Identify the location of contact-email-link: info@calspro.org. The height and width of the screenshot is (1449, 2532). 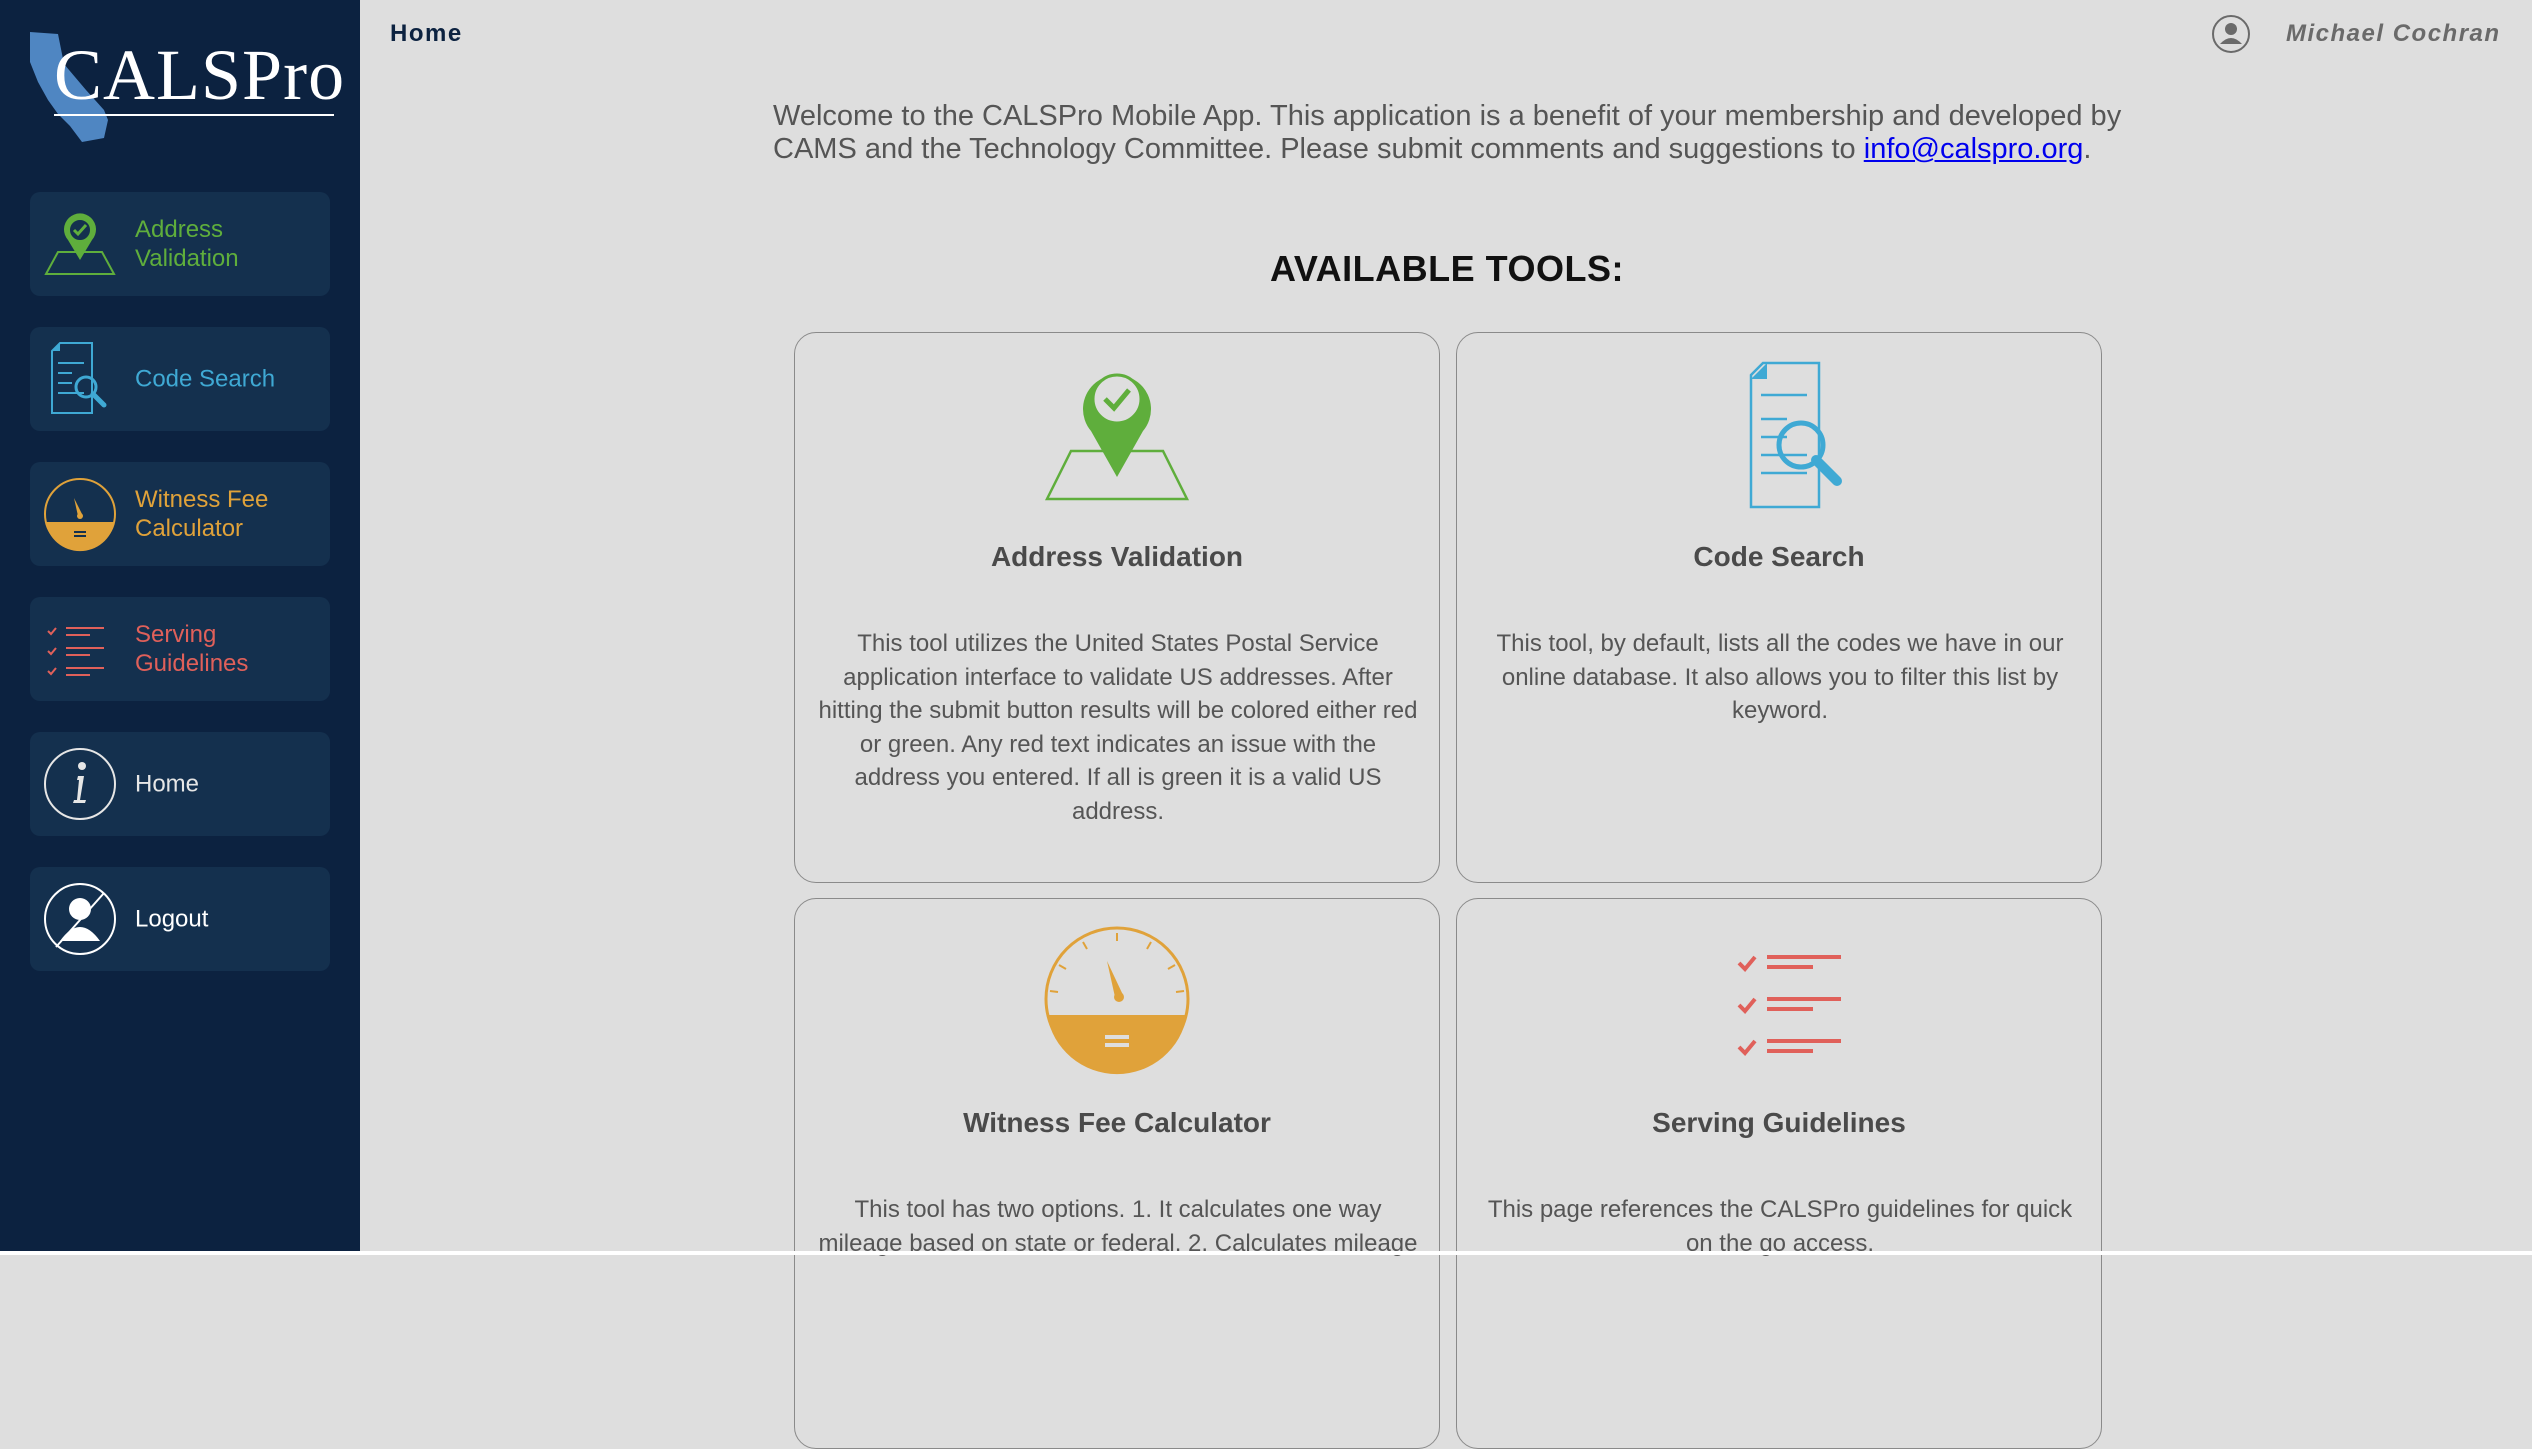
(1974, 149).